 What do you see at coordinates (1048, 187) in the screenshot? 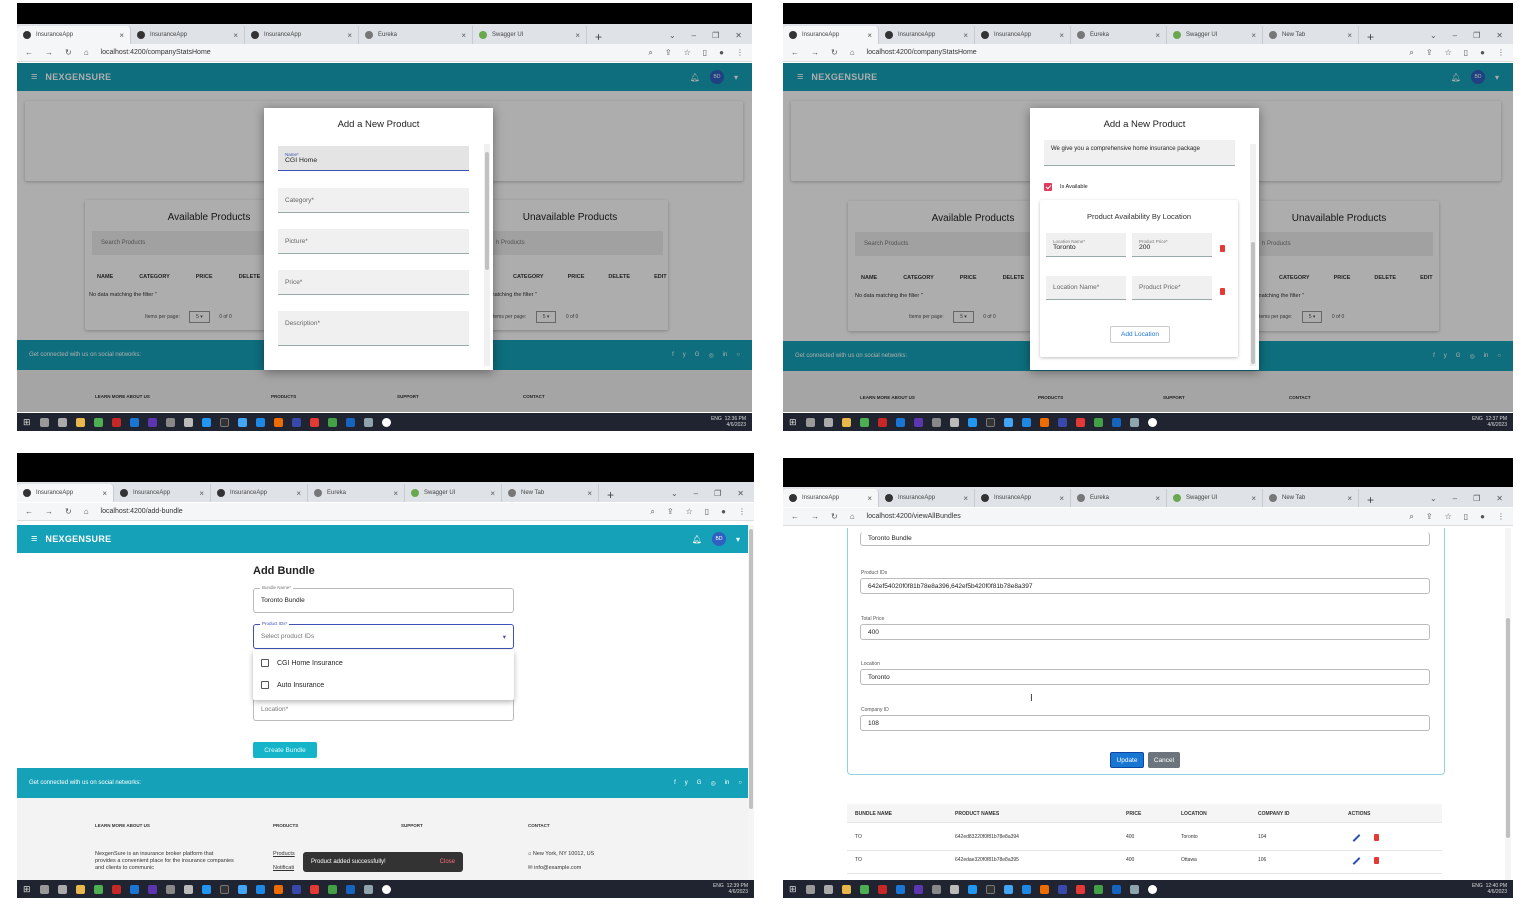
I see `checkbox-checked-icon` at bounding box center [1048, 187].